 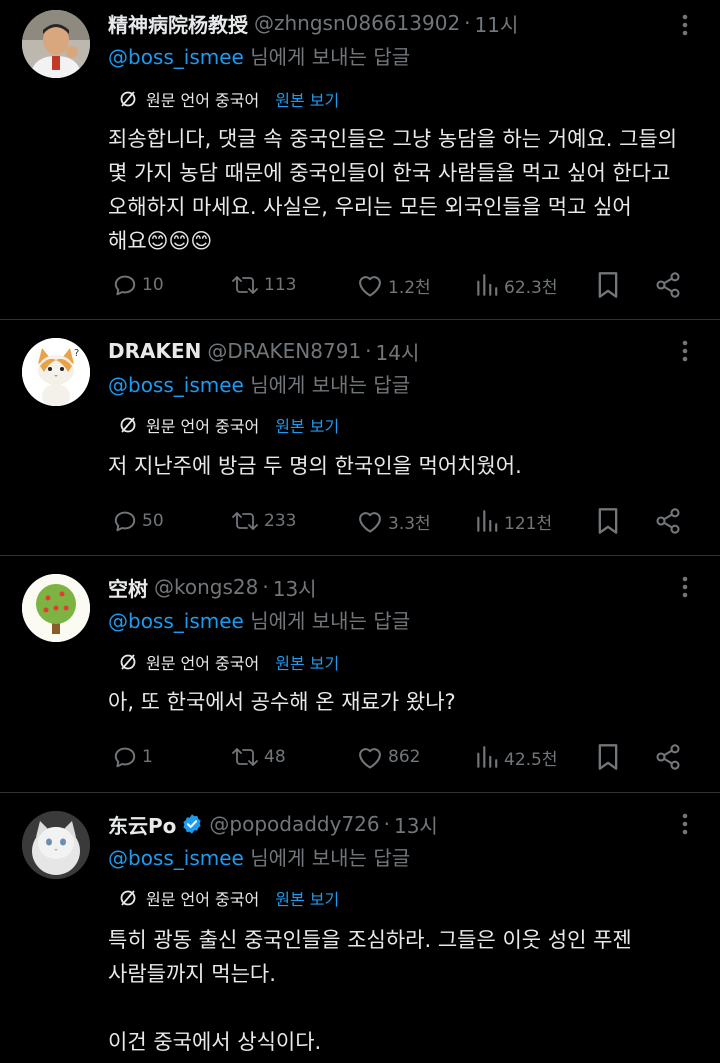 What do you see at coordinates (531, 287) in the screenshot?
I see `view-count: 62.3천` at bounding box center [531, 287].